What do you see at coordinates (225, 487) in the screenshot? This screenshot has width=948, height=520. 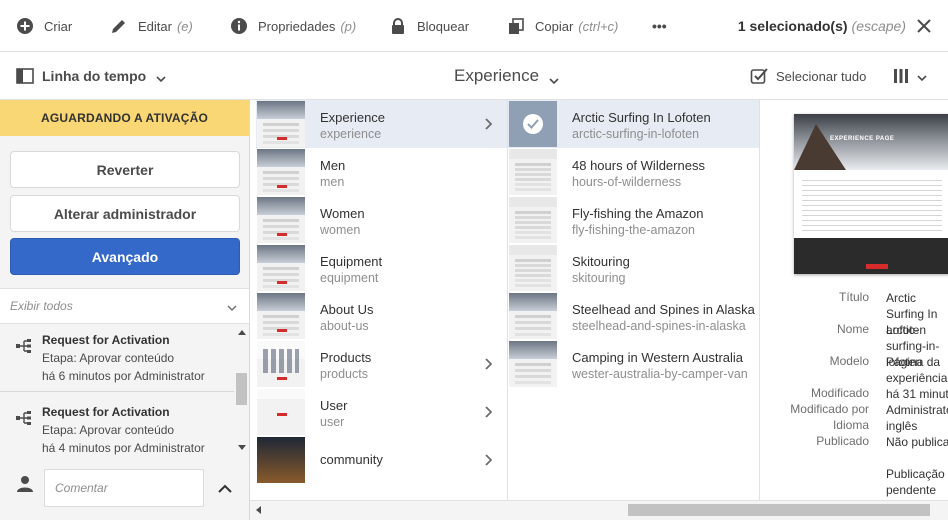 I see `chevron-up-icon` at bounding box center [225, 487].